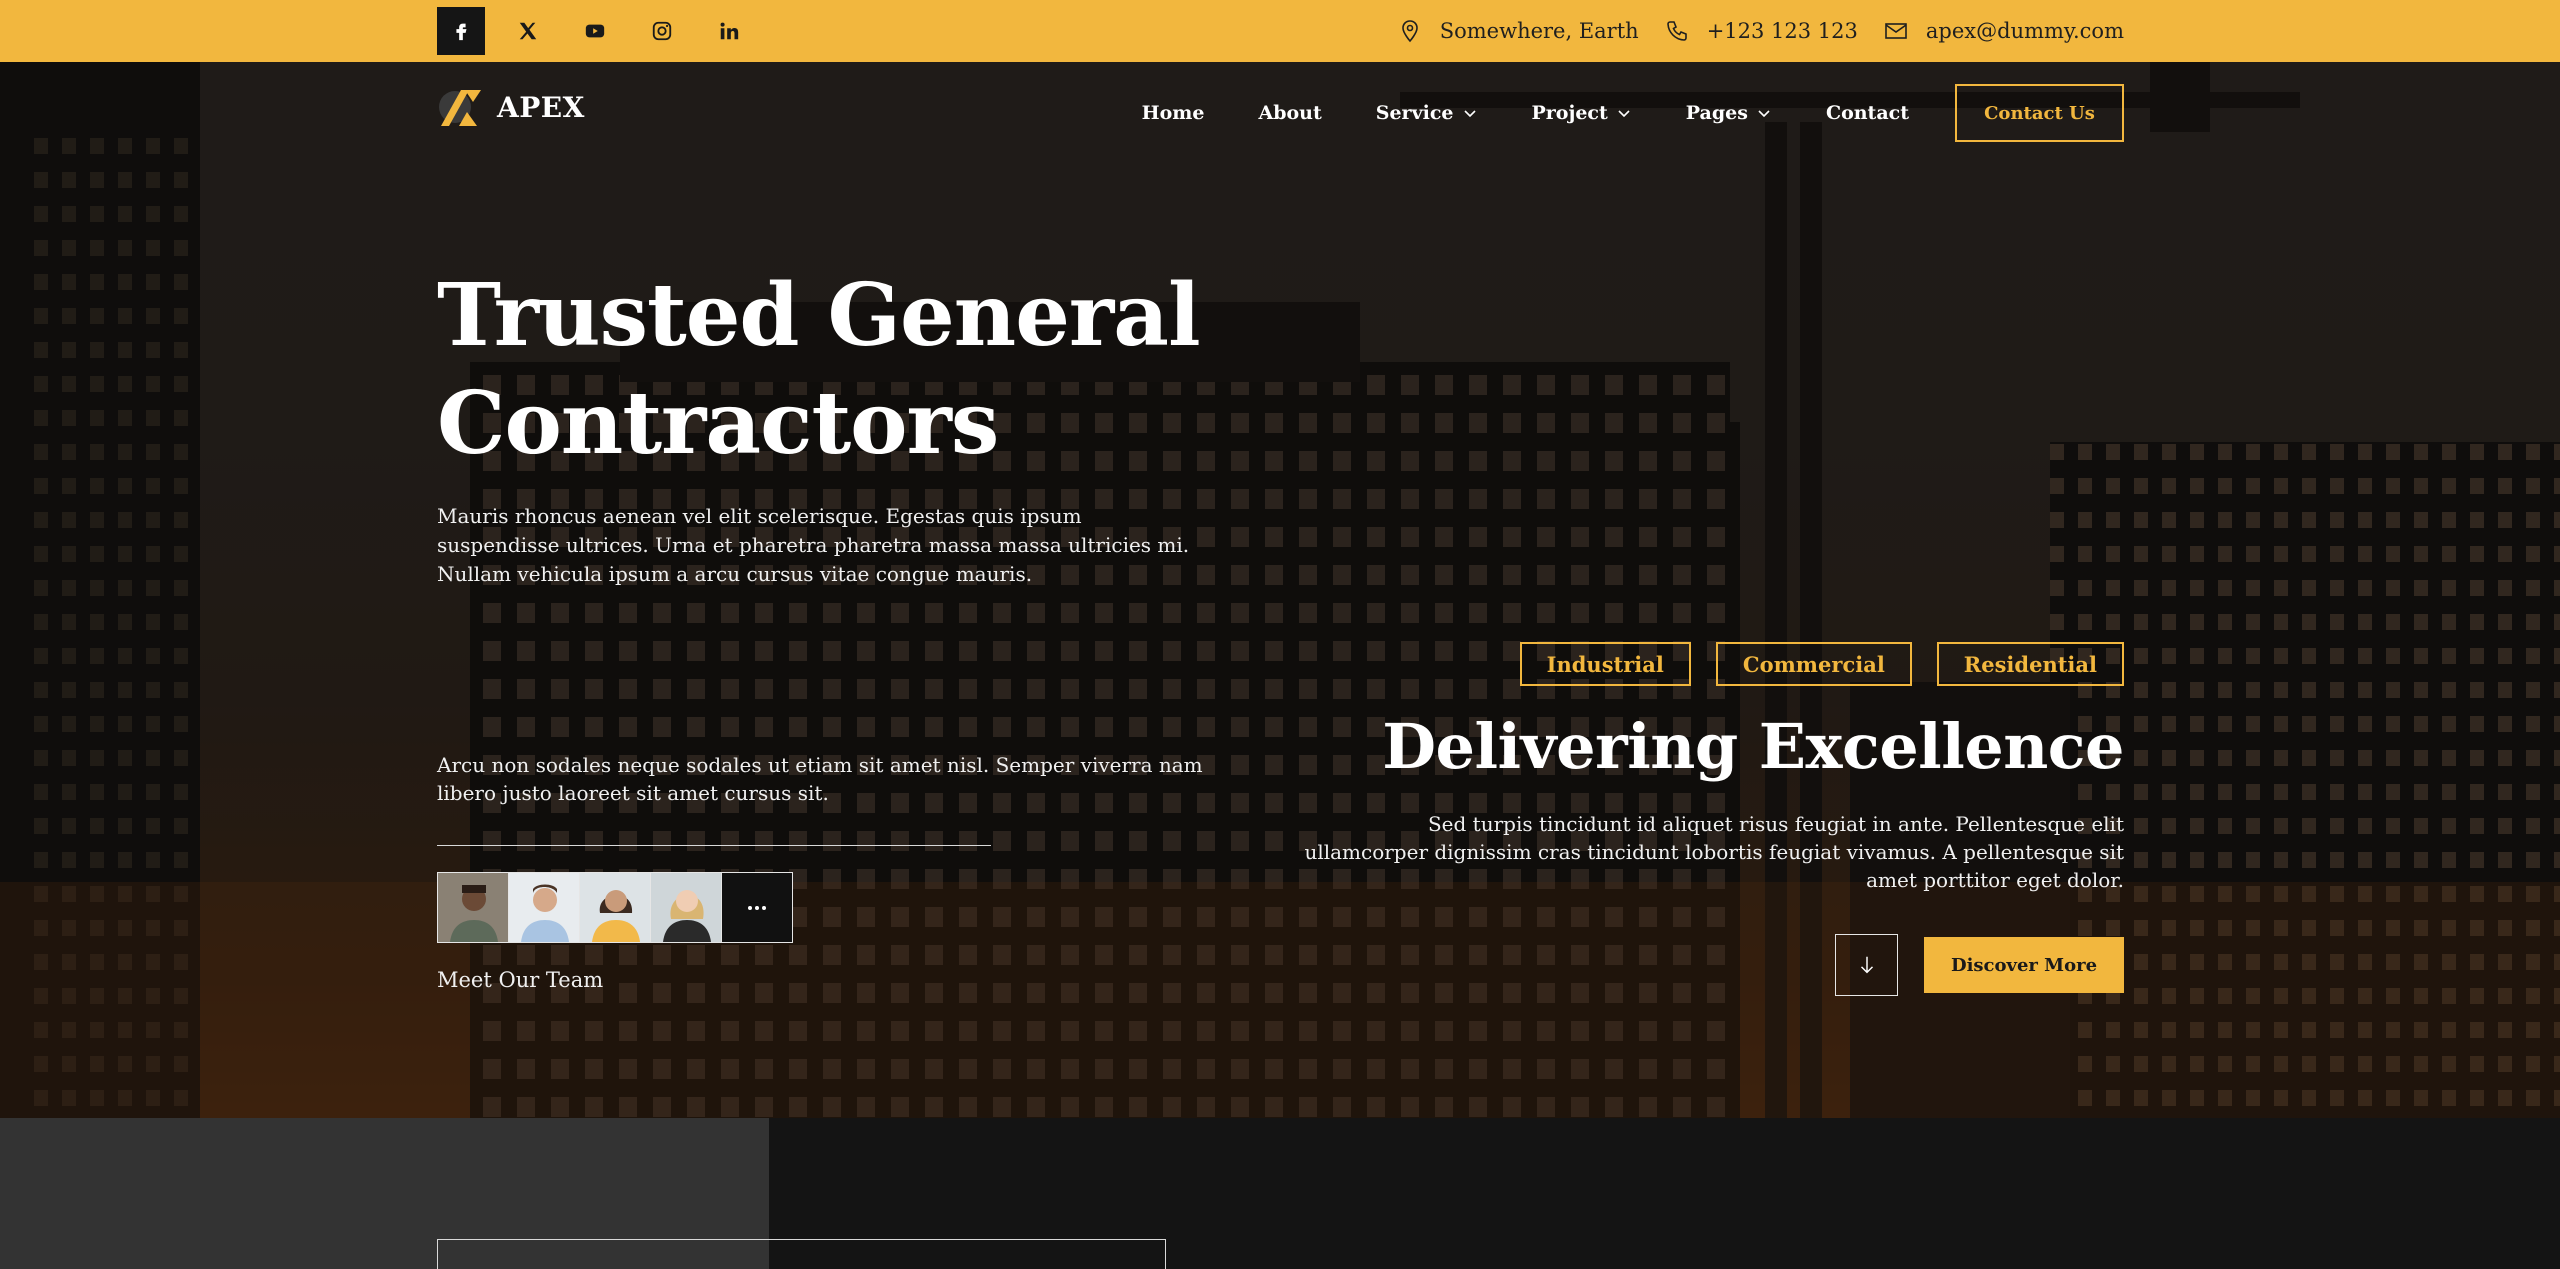  I want to click on excellence-title: Delivering Excellence, so click(1753, 746).